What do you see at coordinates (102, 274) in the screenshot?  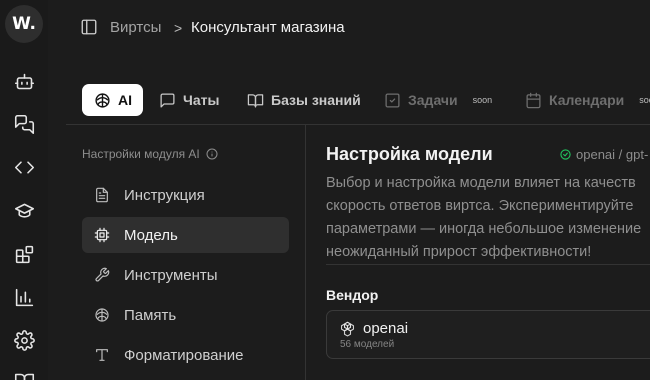 I see `wrench-icon` at bounding box center [102, 274].